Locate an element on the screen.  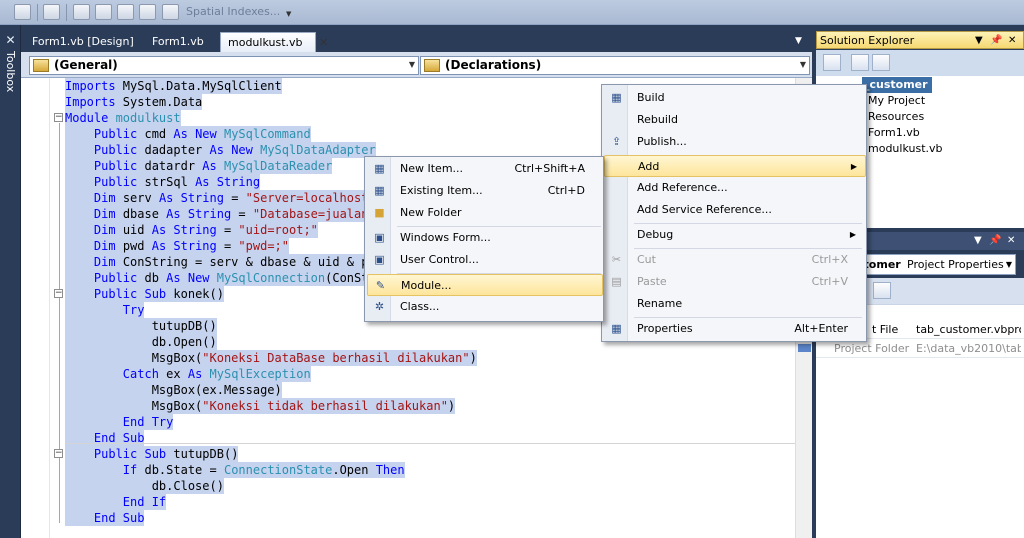
code-token: MySqlDataAdapter is located at coordinates (318, 150).